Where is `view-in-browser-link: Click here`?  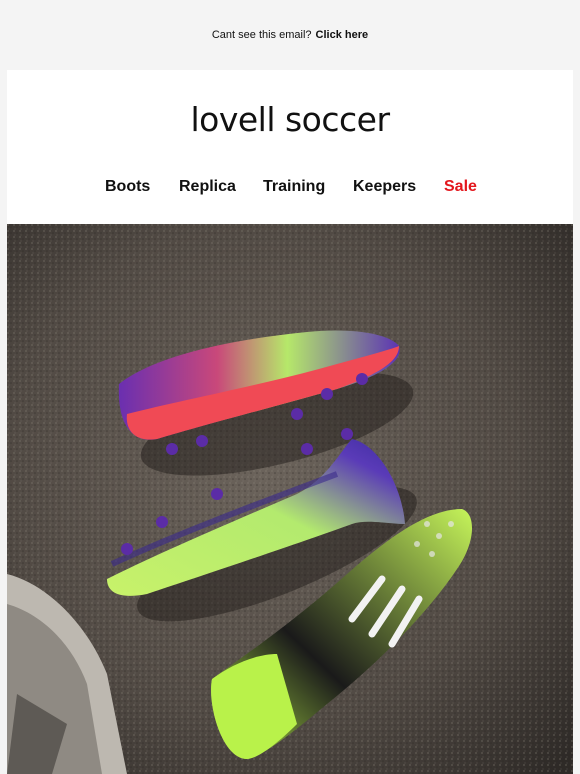 view-in-browser-link: Click here is located at coordinates (342, 35).